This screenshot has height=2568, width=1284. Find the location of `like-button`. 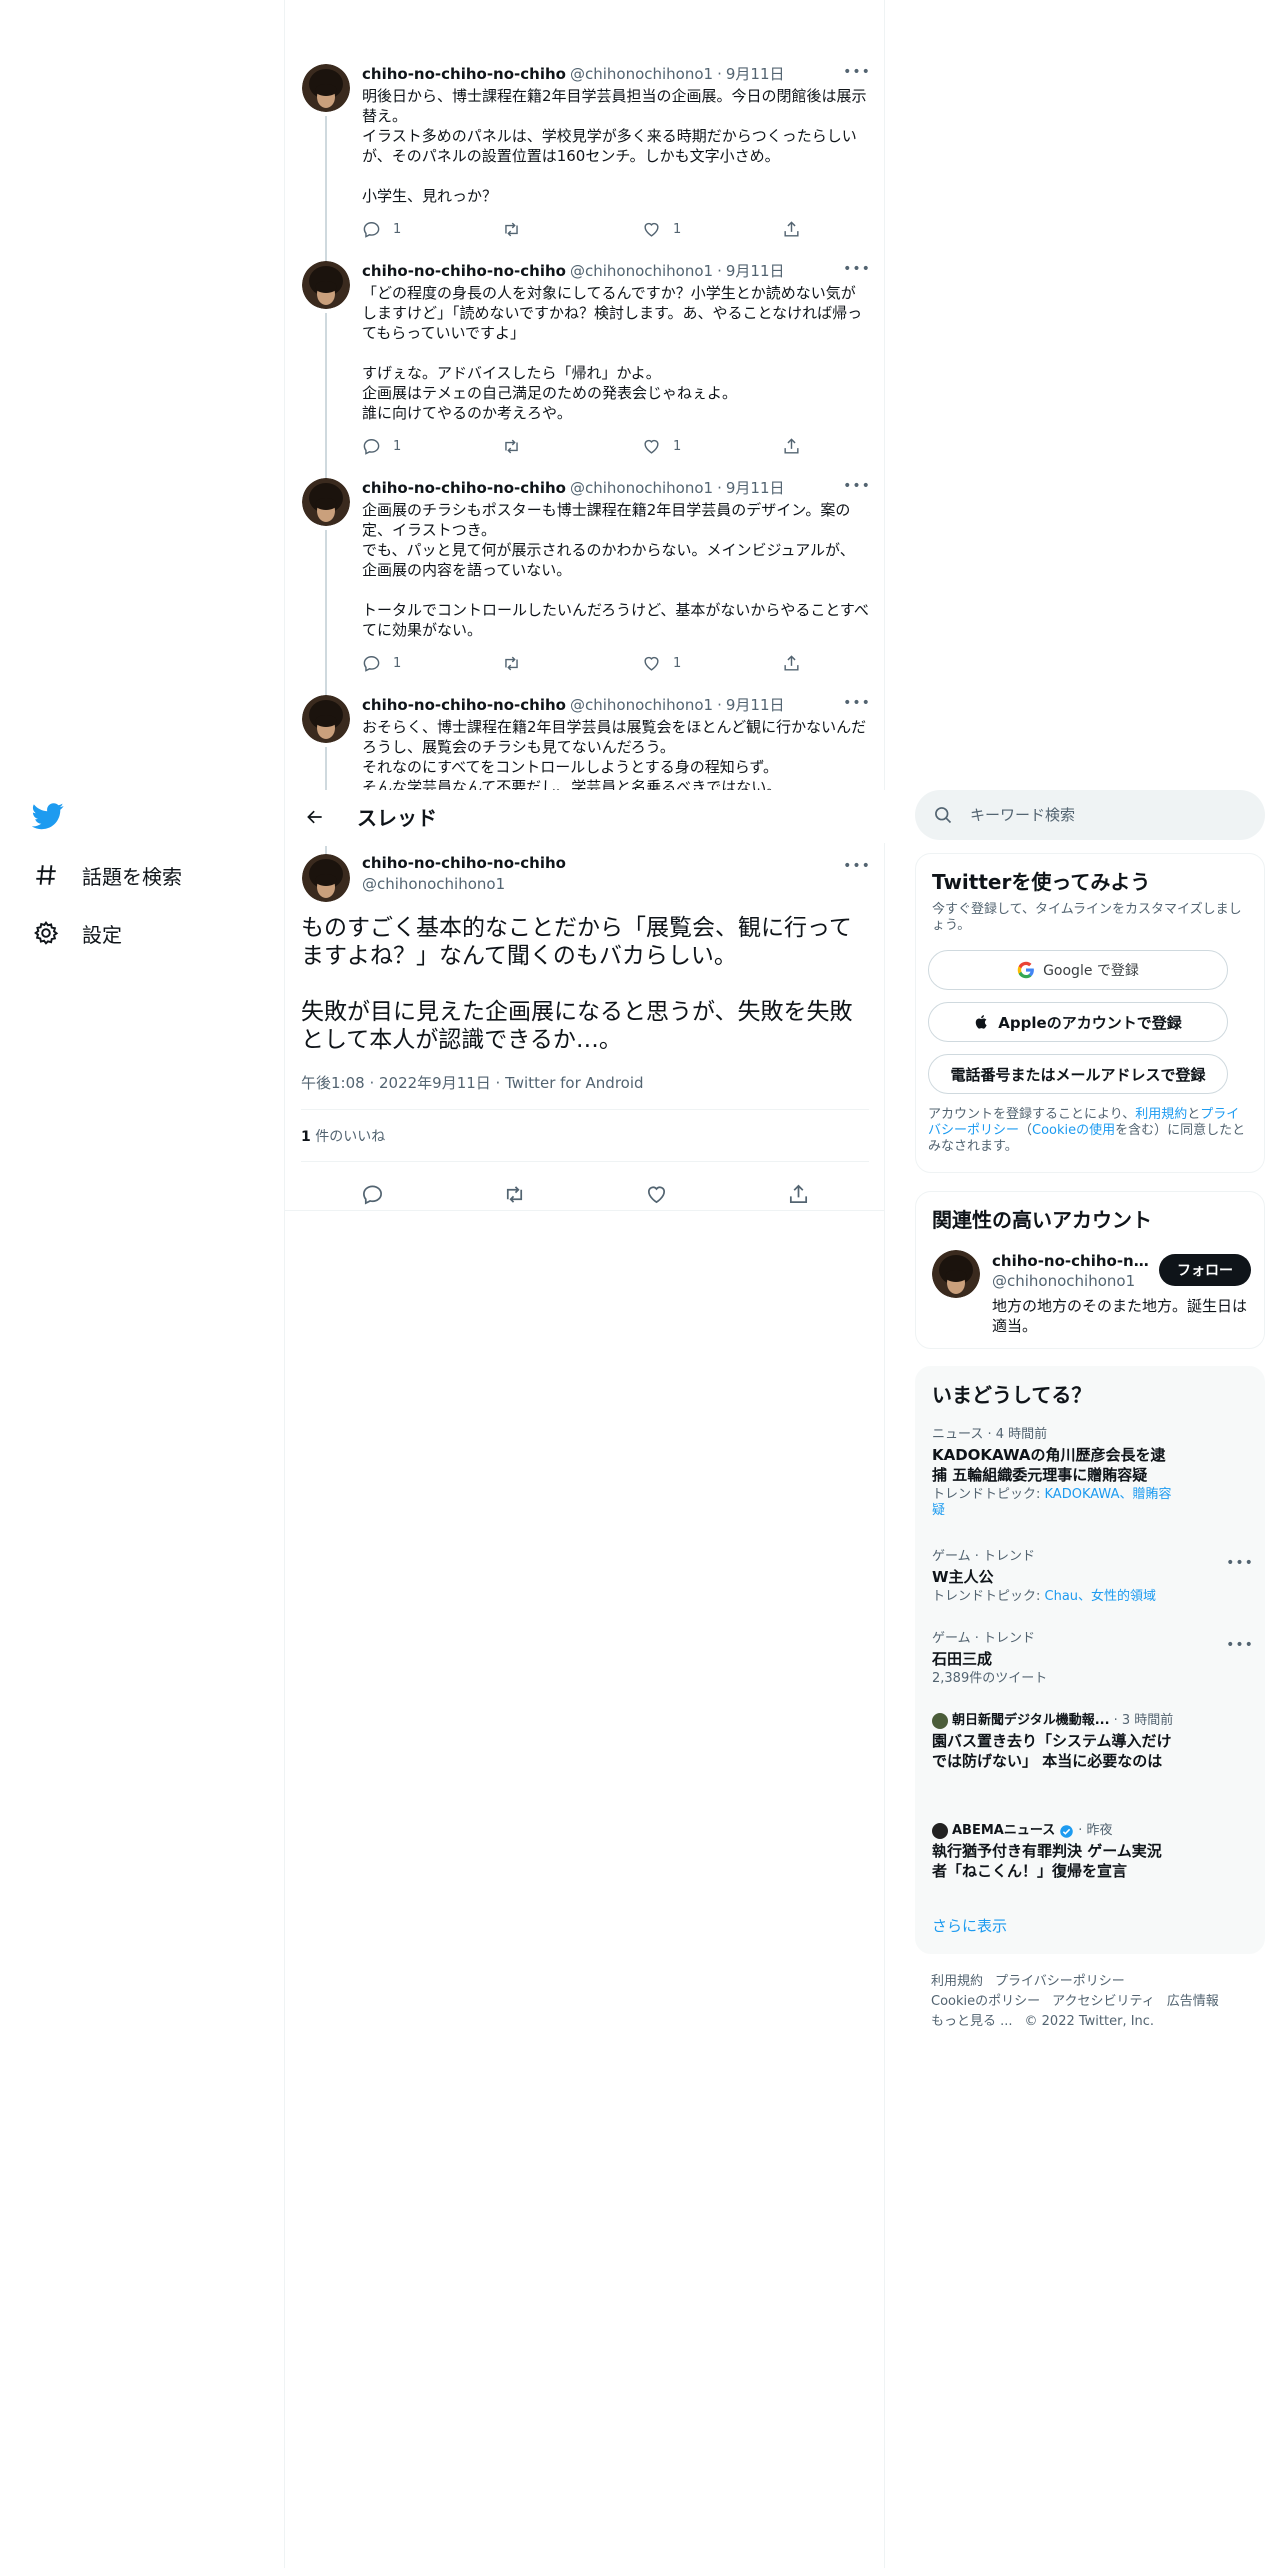

like-button is located at coordinates (656, 1194).